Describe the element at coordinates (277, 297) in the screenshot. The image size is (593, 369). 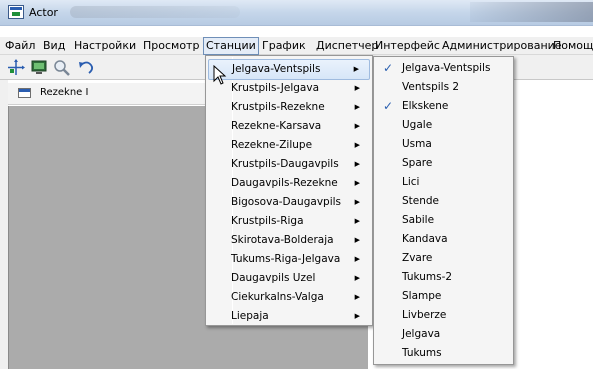
I see `menu-item-label: Ciekurkalns-Valga` at that location.